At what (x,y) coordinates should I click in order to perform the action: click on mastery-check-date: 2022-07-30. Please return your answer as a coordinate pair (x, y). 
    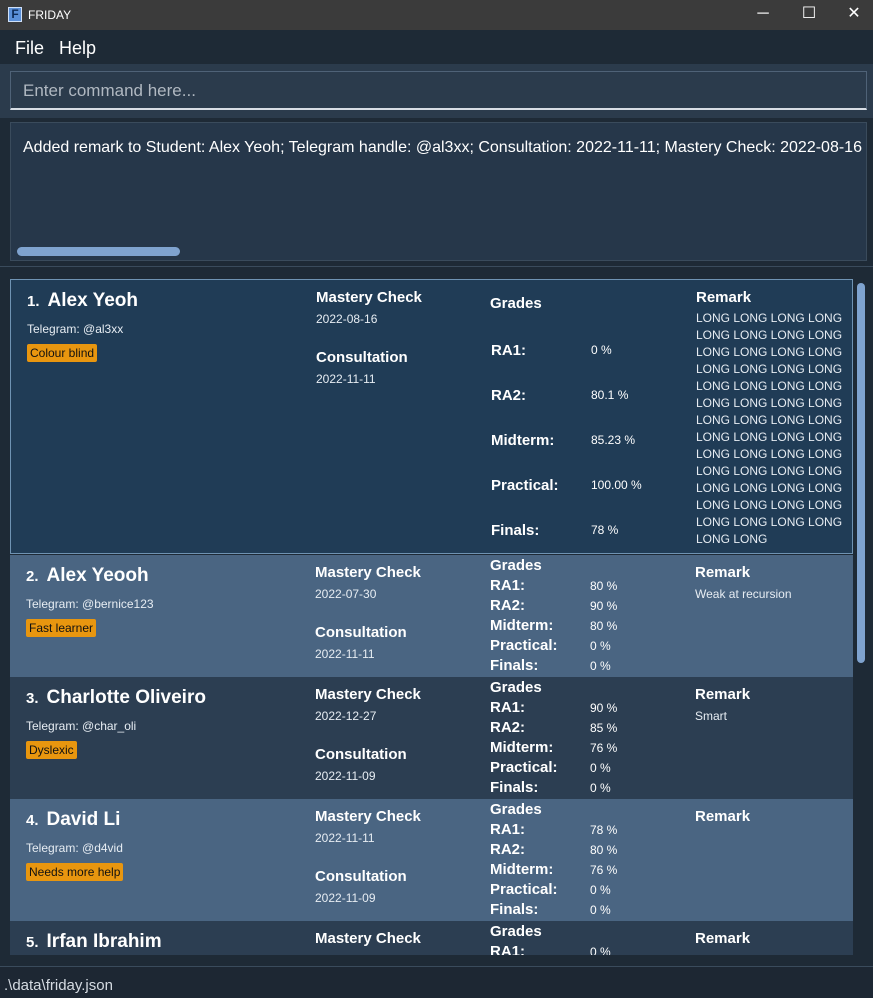
    Looking at the image, I should click on (346, 594).